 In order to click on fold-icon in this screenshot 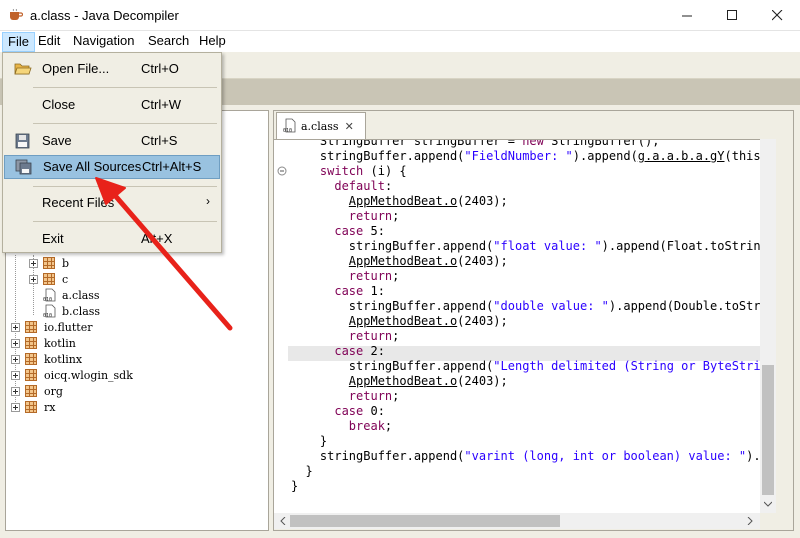, I will do `click(282, 171)`.